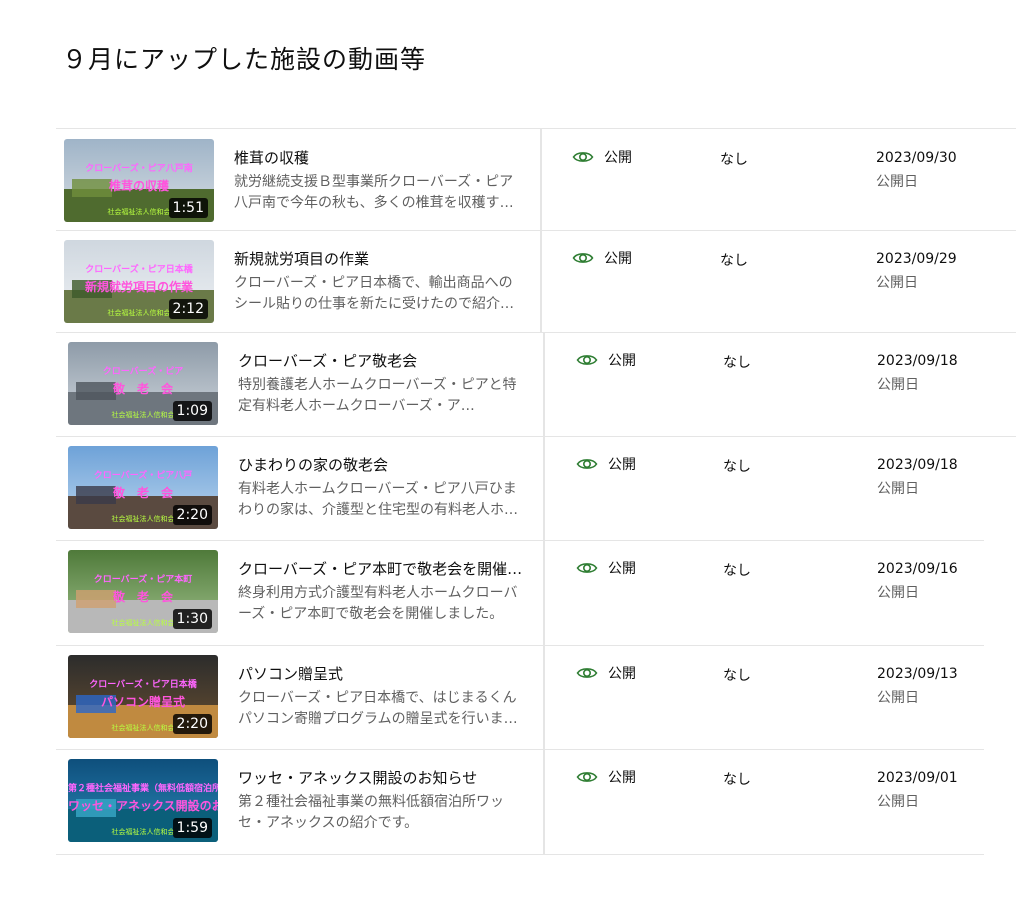 The image size is (1034, 924). What do you see at coordinates (192, 828) in the screenshot?
I see `duration-badge: 1:59` at bounding box center [192, 828].